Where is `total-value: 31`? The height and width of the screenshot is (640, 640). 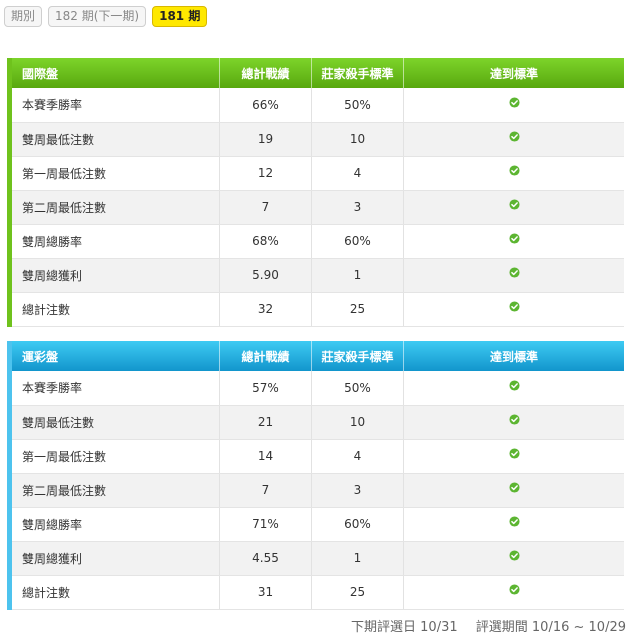 total-value: 31 is located at coordinates (265, 592).